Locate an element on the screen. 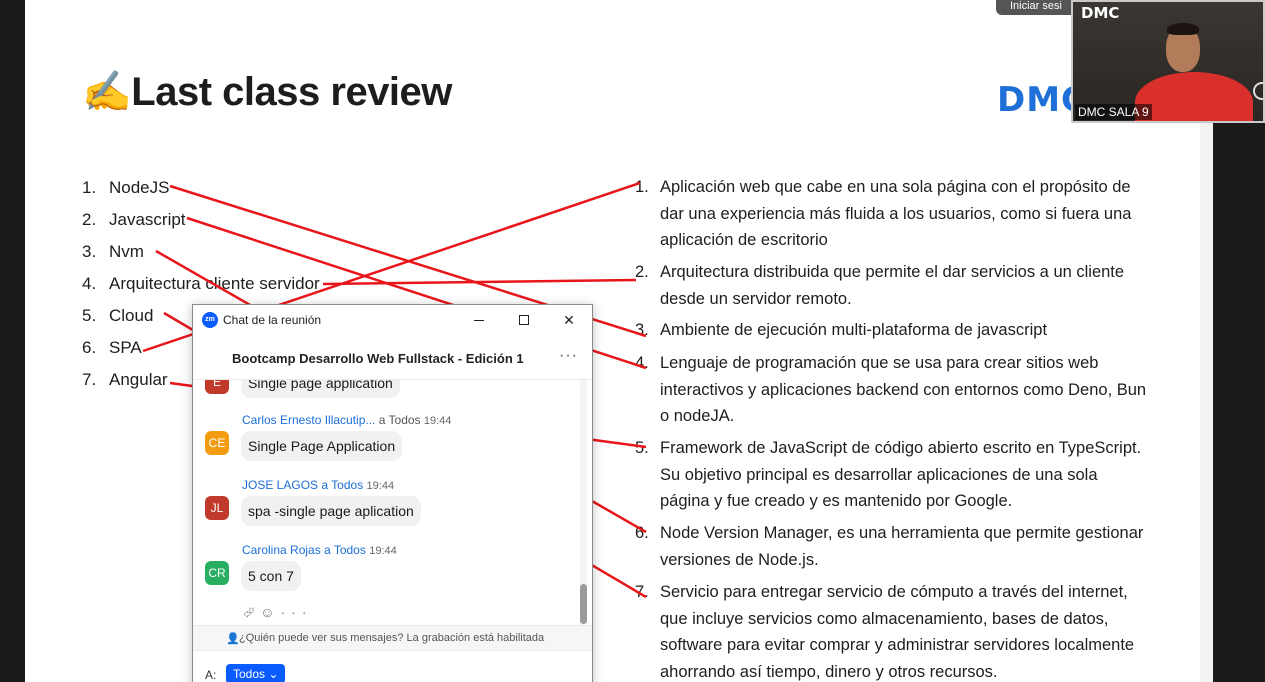  video-logo: DMC is located at coordinates (1100, 13).